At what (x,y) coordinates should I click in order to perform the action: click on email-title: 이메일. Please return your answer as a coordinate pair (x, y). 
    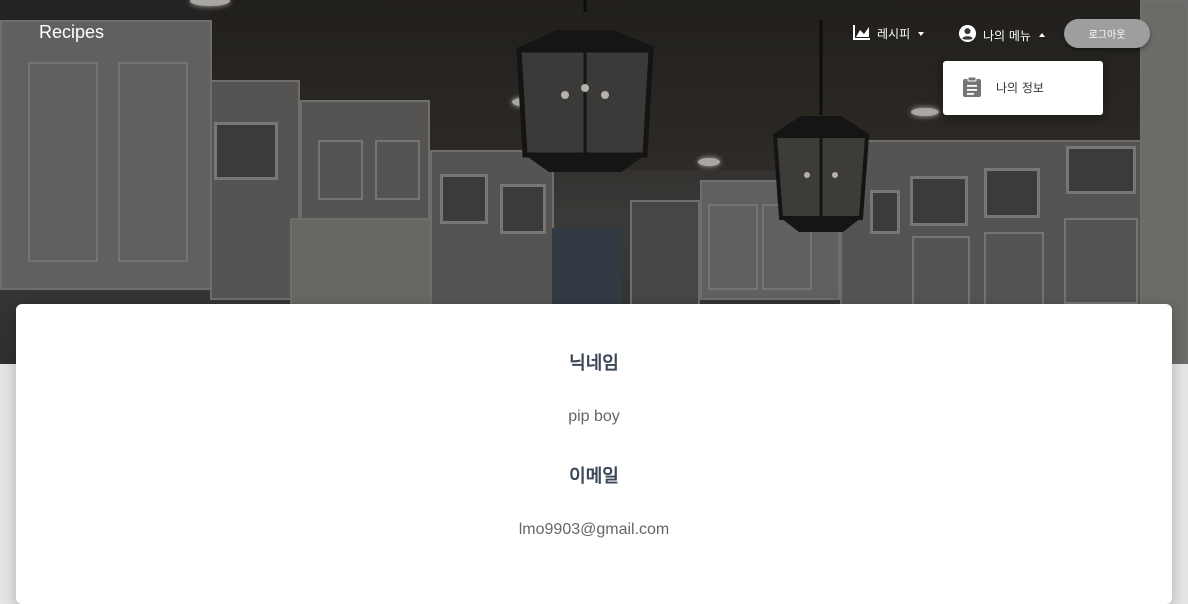
    Looking at the image, I should click on (594, 476).